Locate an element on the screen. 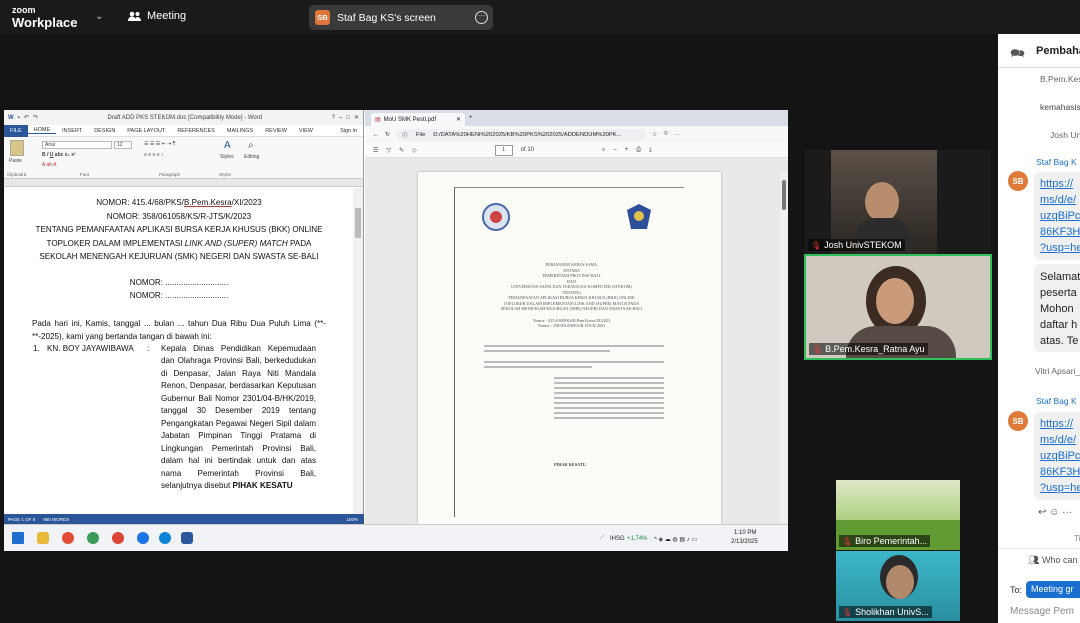 The image size is (1080, 623). meeting-menu: Meeting is located at coordinates (157, 16).